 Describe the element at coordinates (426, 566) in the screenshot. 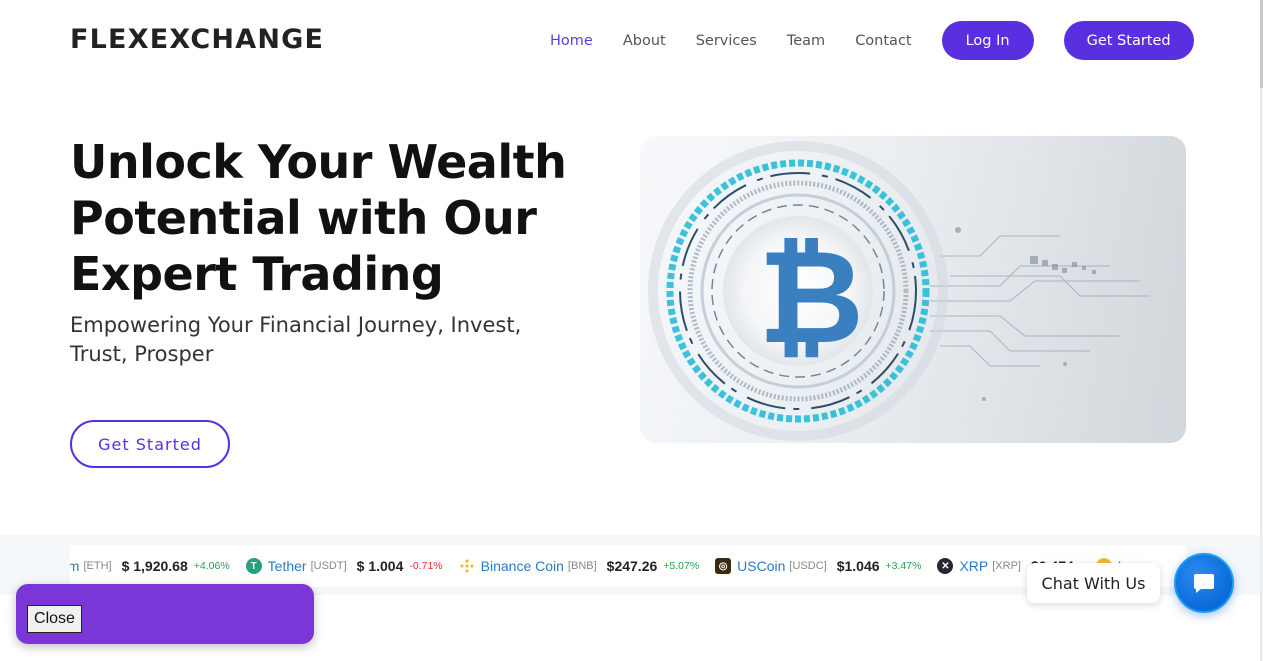

I see `coin-change: -0.71%` at that location.